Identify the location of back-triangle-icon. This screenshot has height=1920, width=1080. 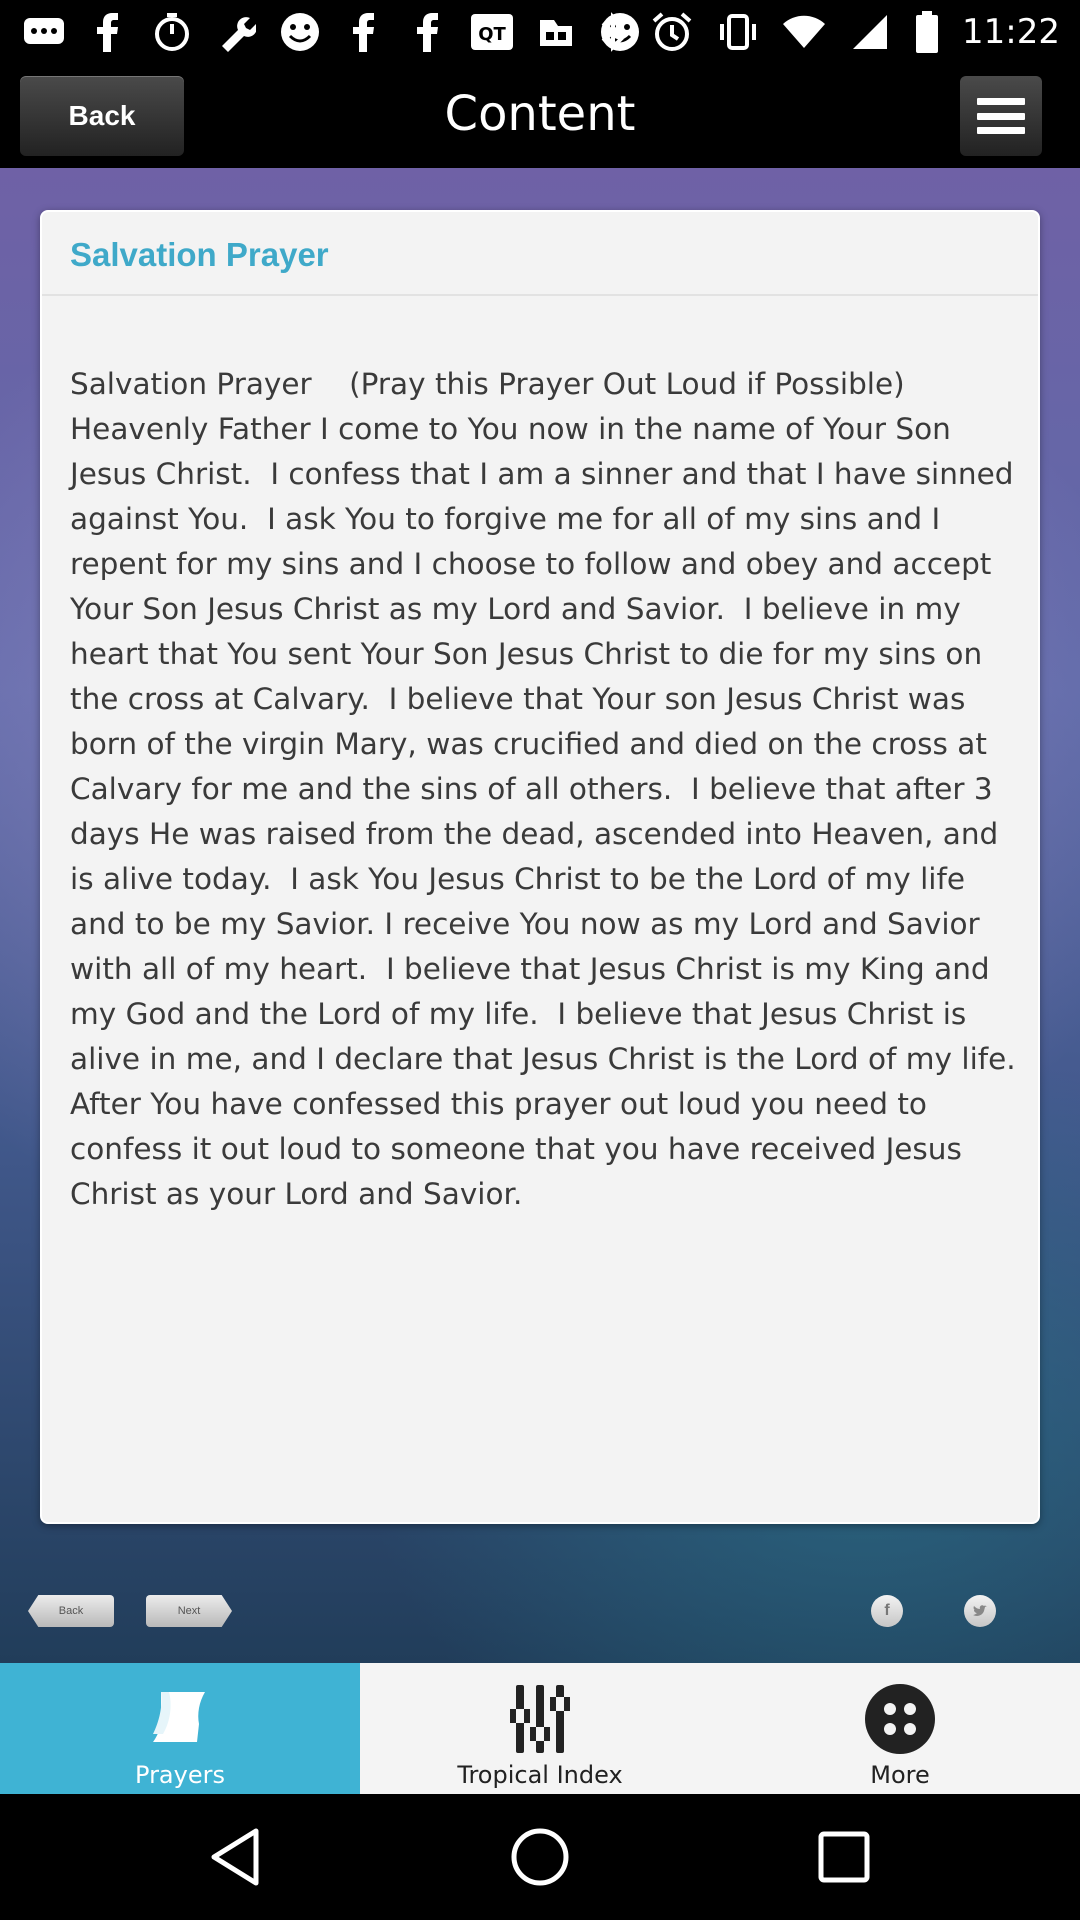
(235, 1857).